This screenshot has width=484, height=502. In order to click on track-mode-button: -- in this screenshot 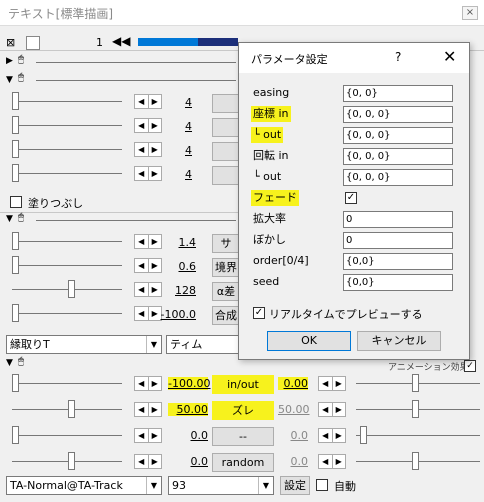, I will do `click(243, 436)`.